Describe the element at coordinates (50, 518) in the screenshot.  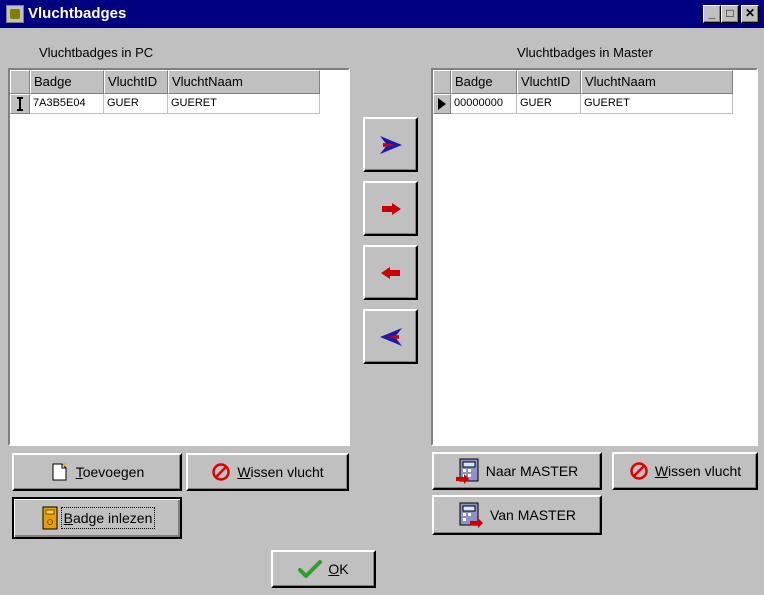
I see `badge-reader-icon` at that location.